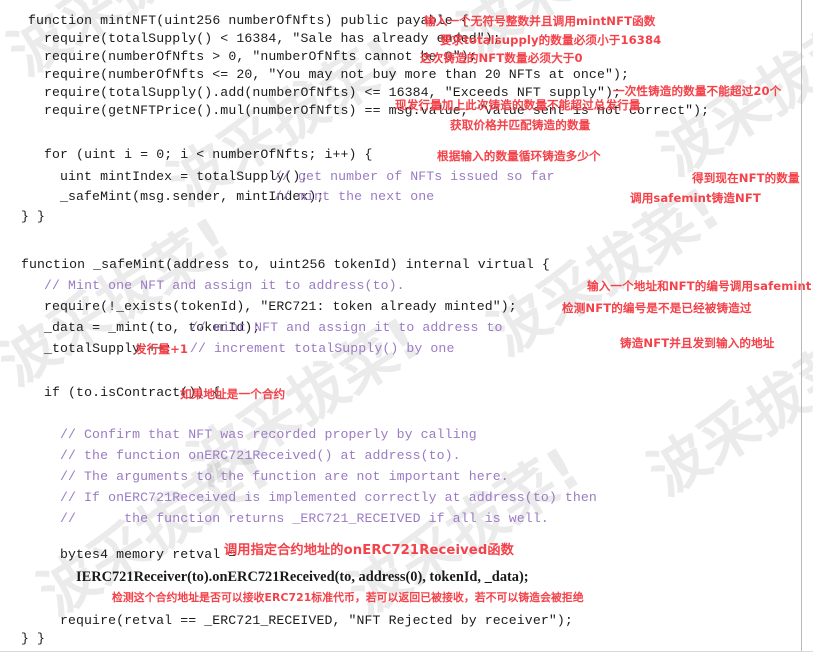 This screenshot has width=813, height=652. I want to click on red-annotation: 铸造NFT并且发到输入的地址, so click(697, 343).